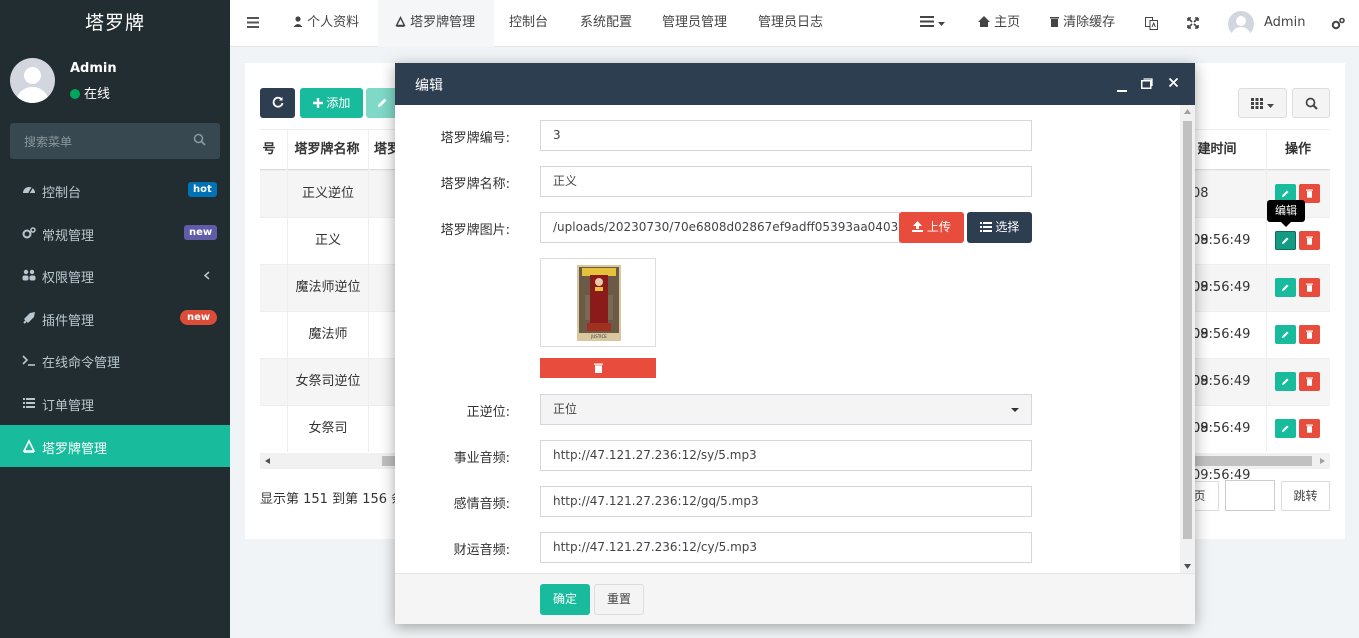  What do you see at coordinates (999, 23) in the screenshot?
I see `home-link: 主页` at bounding box center [999, 23].